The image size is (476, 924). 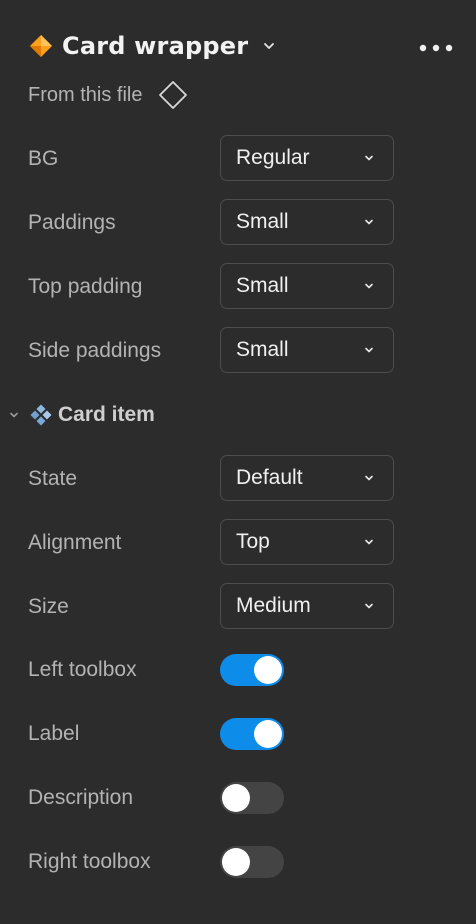 What do you see at coordinates (41, 415) in the screenshot?
I see `component-main-icon` at bounding box center [41, 415].